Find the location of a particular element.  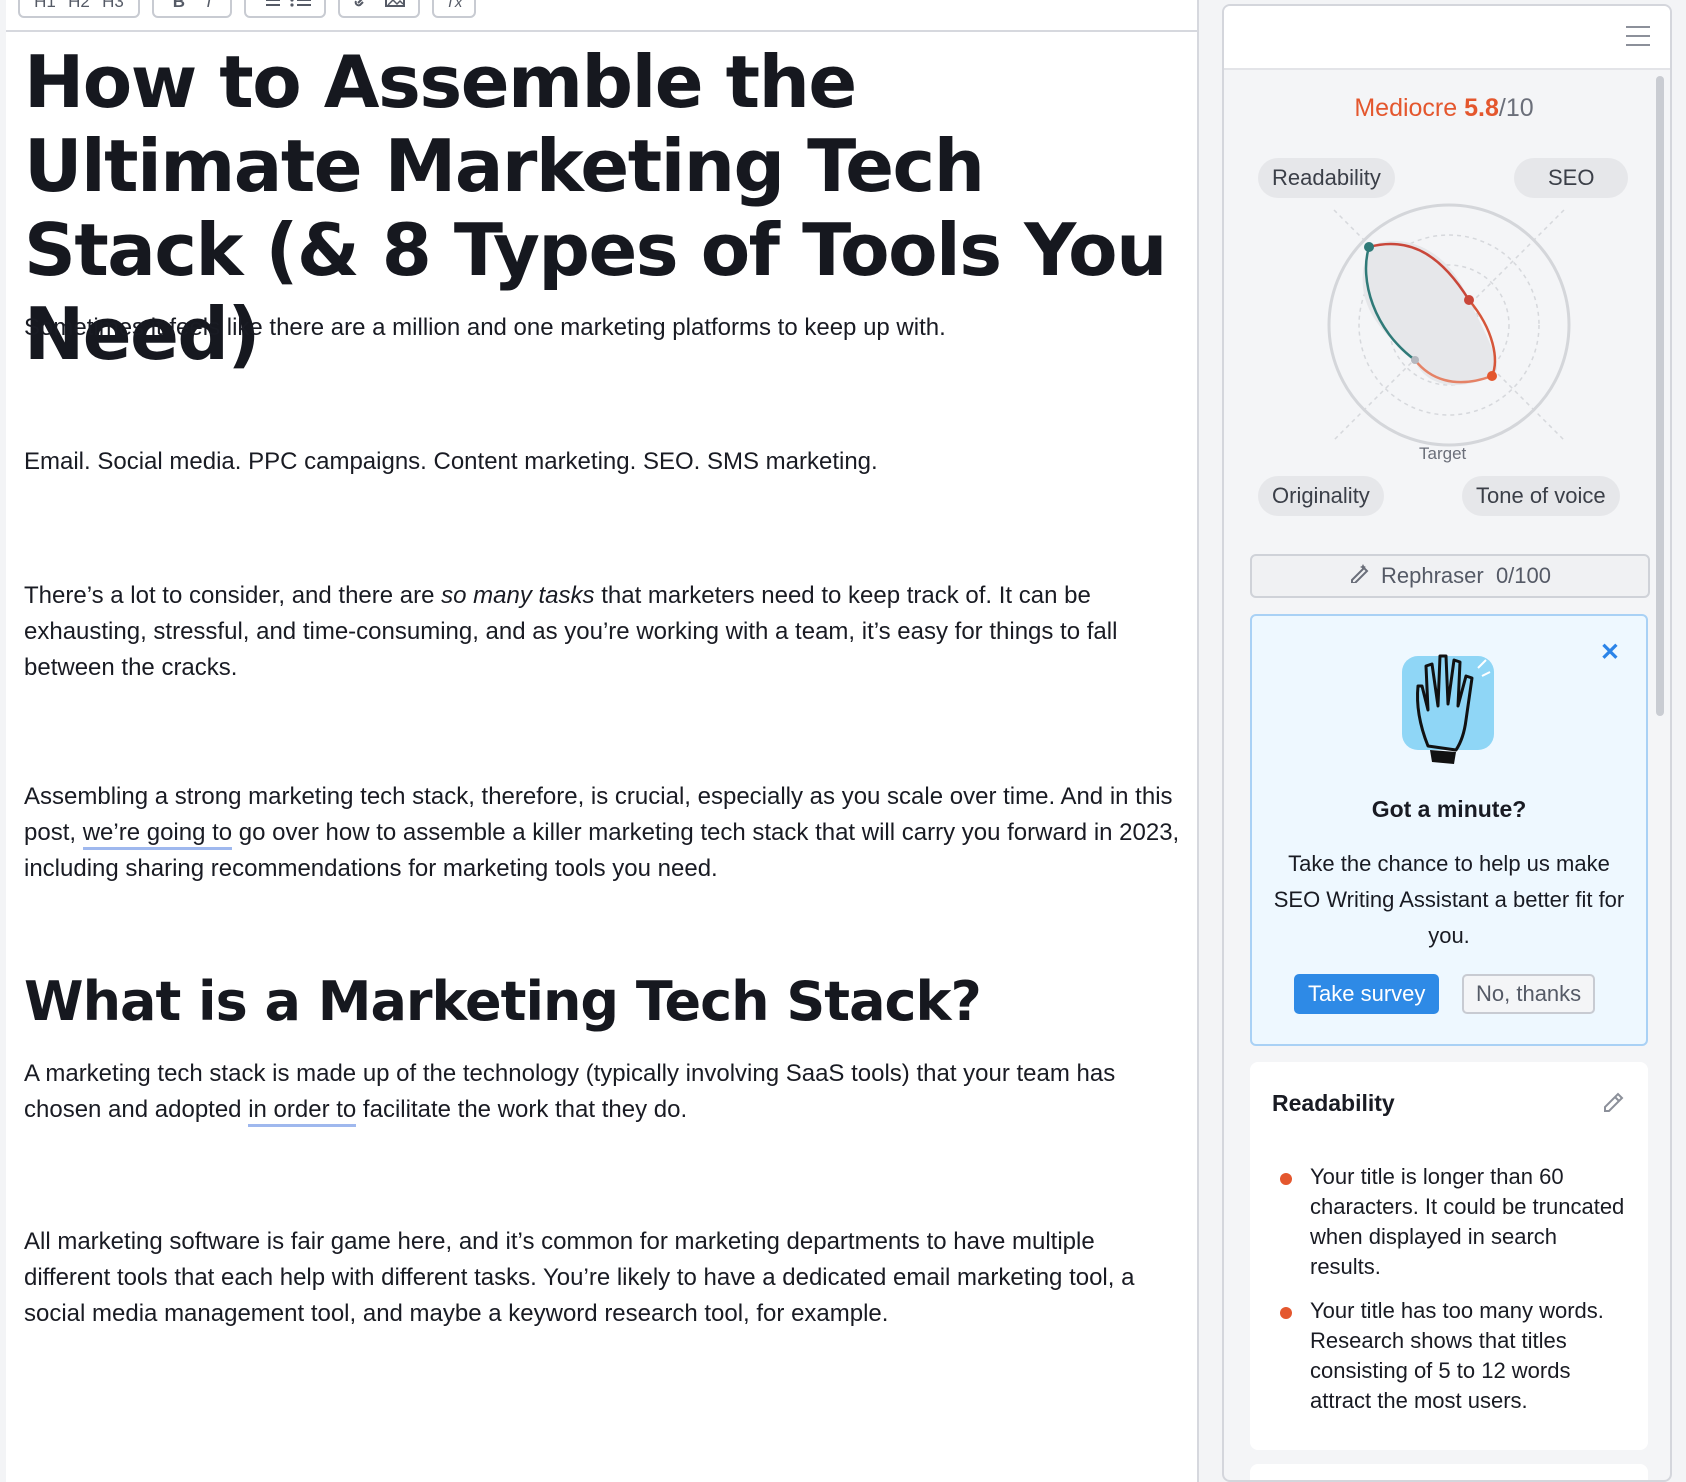

list-buttons-group: 1 is located at coordinates (285, 9).